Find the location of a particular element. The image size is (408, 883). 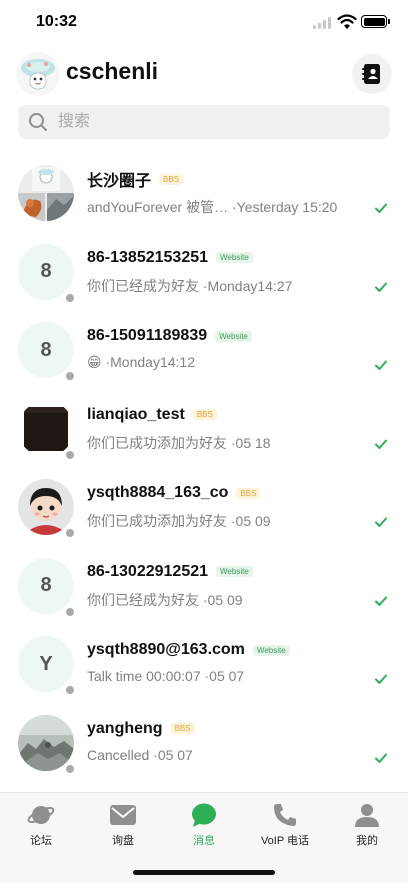

tab-forum: 论坛 is located at coordinates (41, 826).